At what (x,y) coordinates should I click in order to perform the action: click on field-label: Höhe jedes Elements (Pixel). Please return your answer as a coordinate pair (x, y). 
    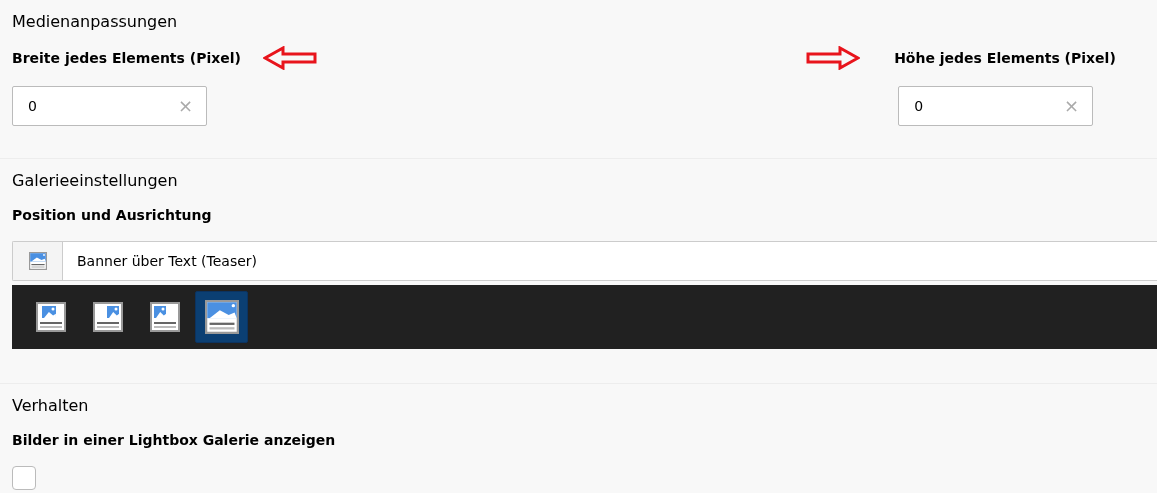
    Looking at the image, I should click on (1005, 58).